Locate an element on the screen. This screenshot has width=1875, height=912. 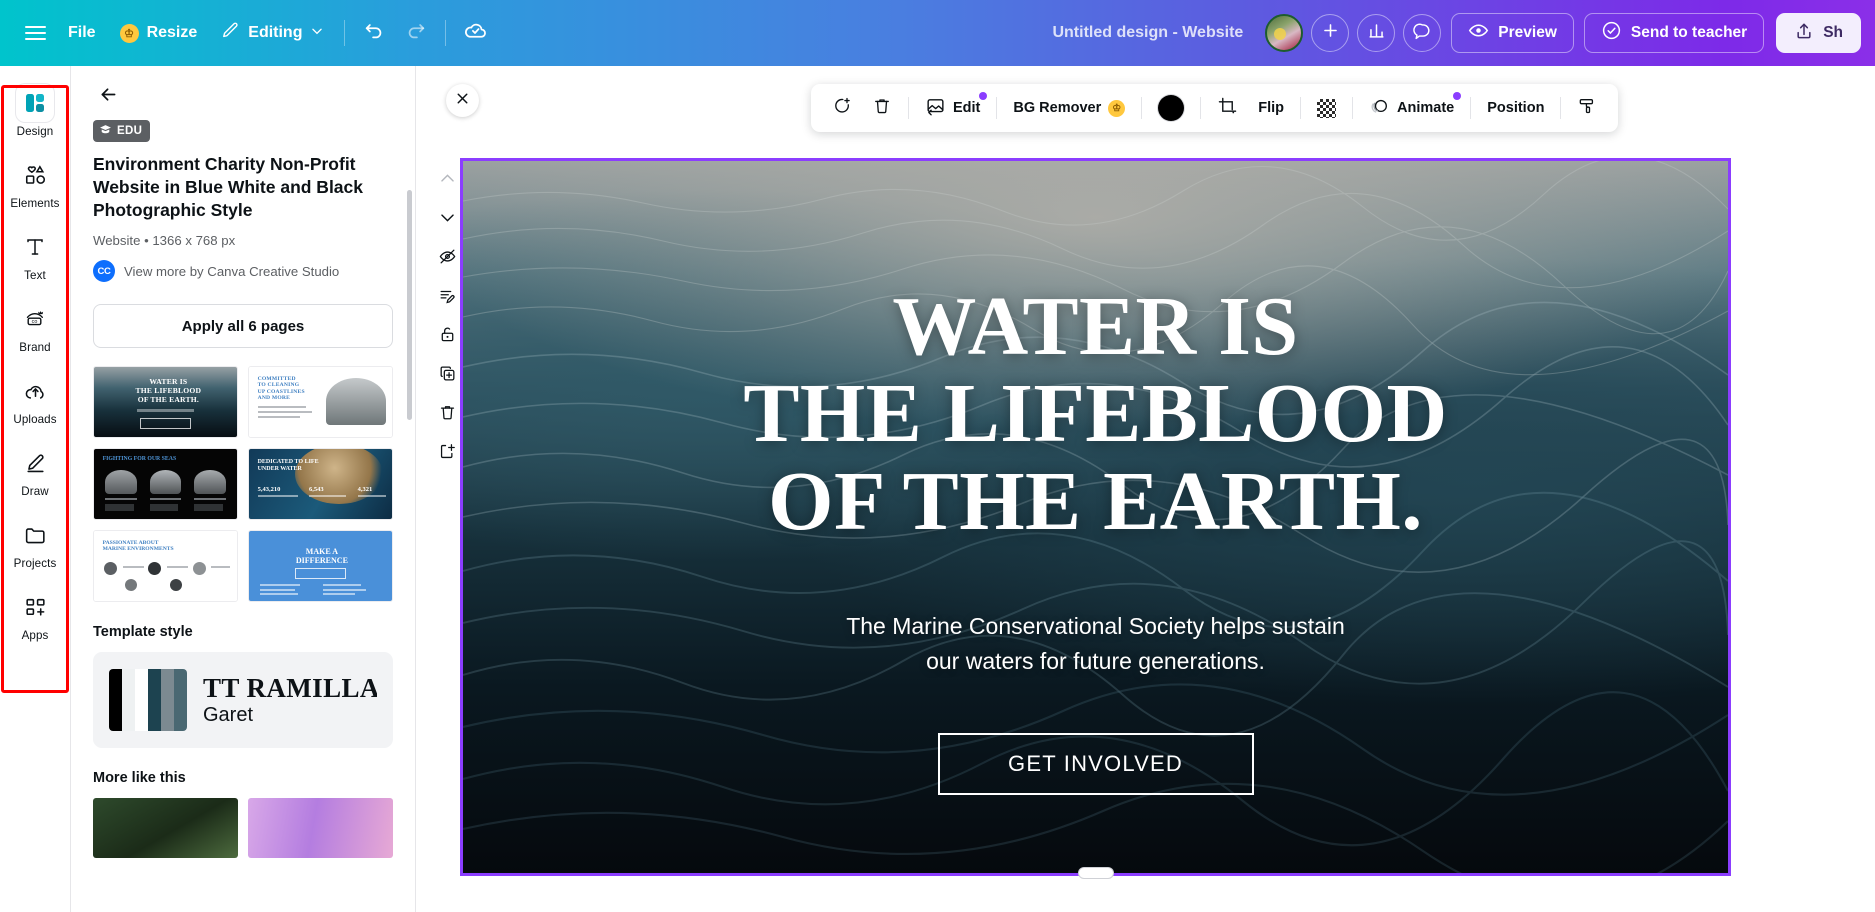
crop-button is located at coordinates (1227, 108).